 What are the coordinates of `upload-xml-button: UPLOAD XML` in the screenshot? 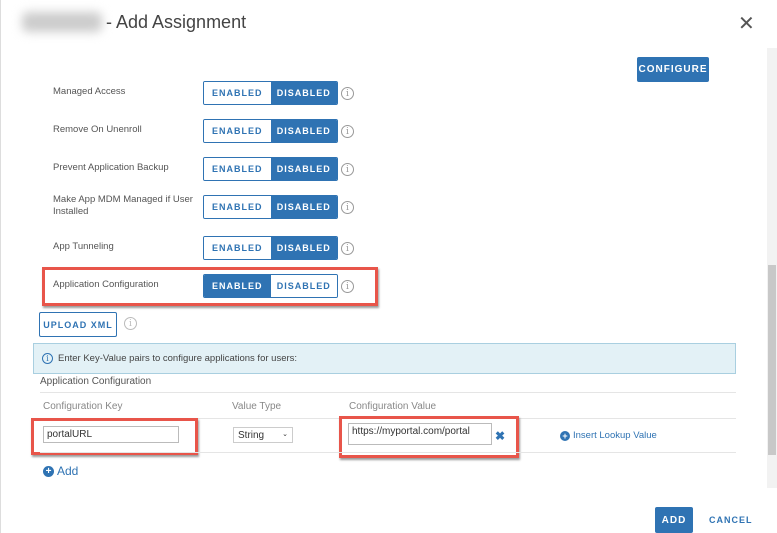 It's located at (78, 324).